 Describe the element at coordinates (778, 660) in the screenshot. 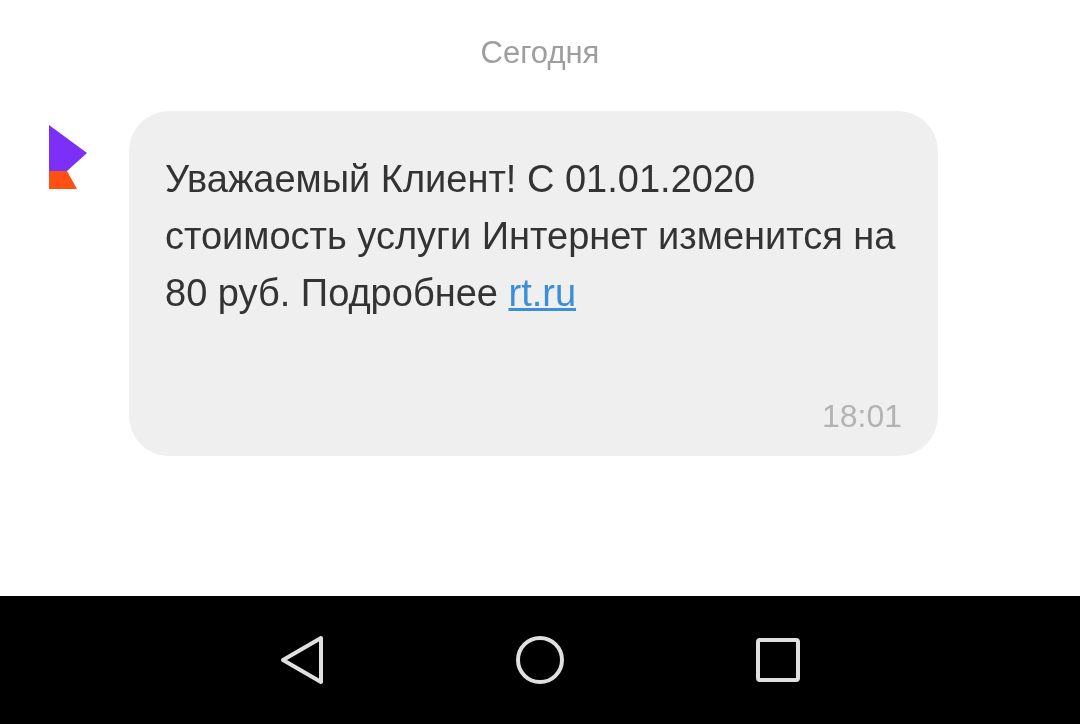

I see `recent-apps-icon` at that location.